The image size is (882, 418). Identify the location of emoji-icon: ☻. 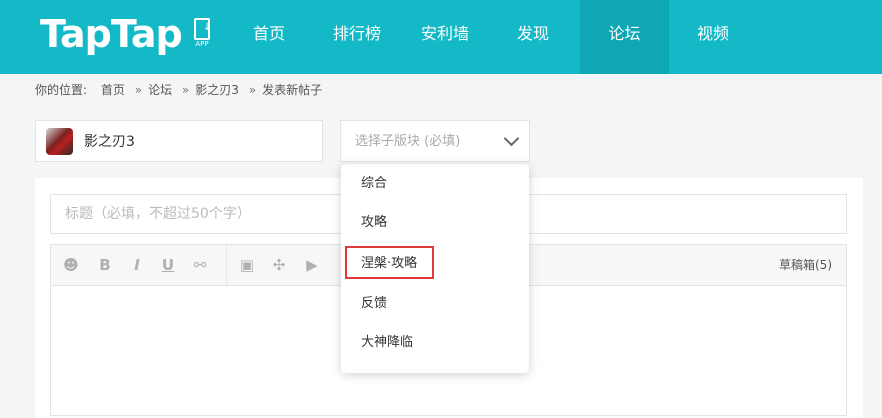
(71, 265).